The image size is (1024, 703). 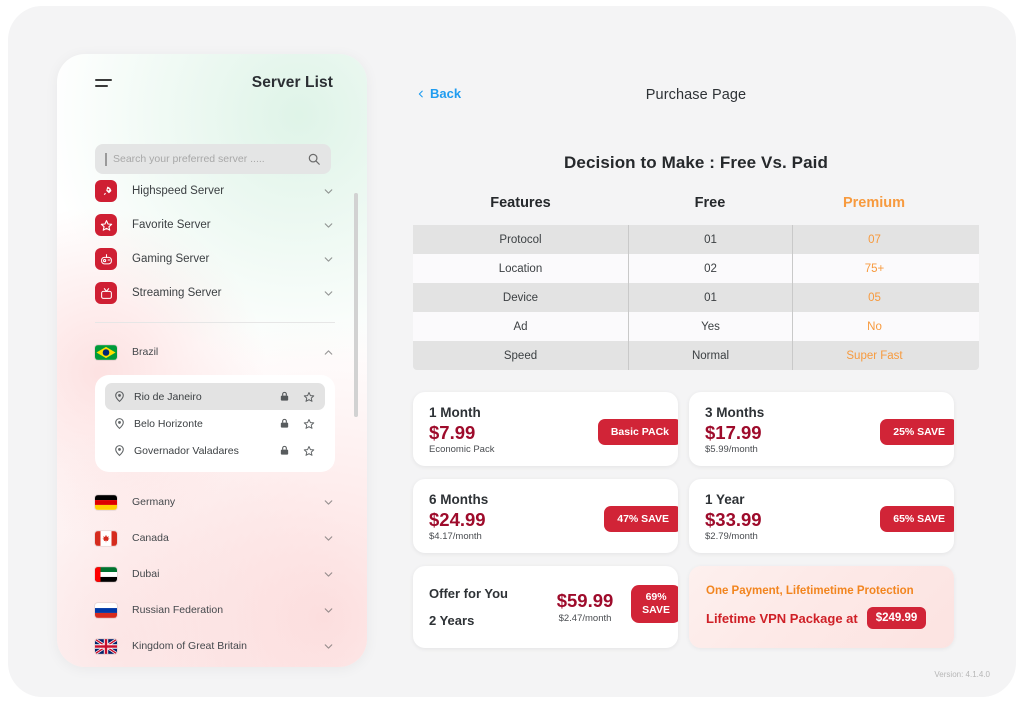 I want to click on plan-term: 3 Months, so click(x=735, y=412).